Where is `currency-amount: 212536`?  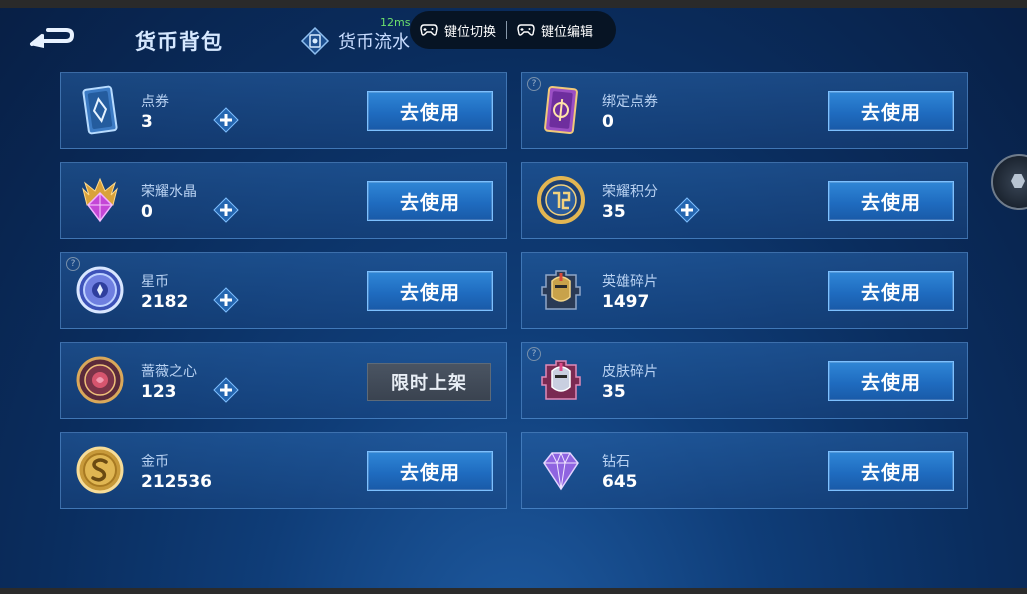 currency-amount: 212536 is located at coordinates (176, 482).